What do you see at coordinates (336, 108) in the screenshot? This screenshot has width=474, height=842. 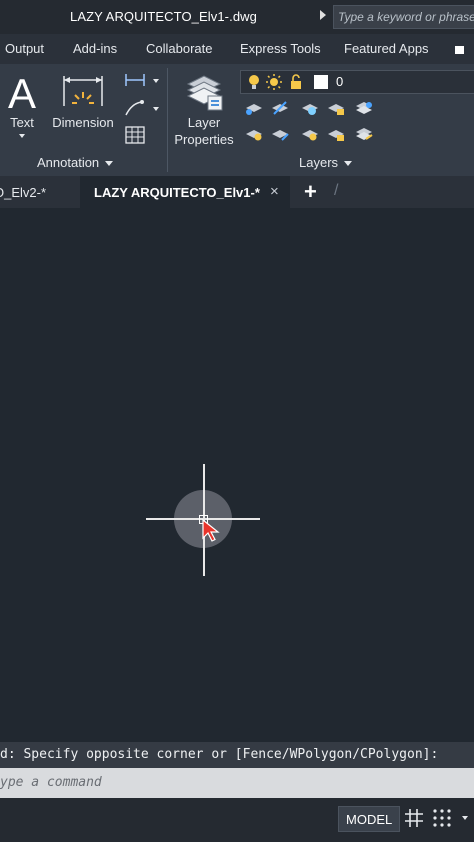 I see `layer-lock-icon` at bounding box center [336, 108].